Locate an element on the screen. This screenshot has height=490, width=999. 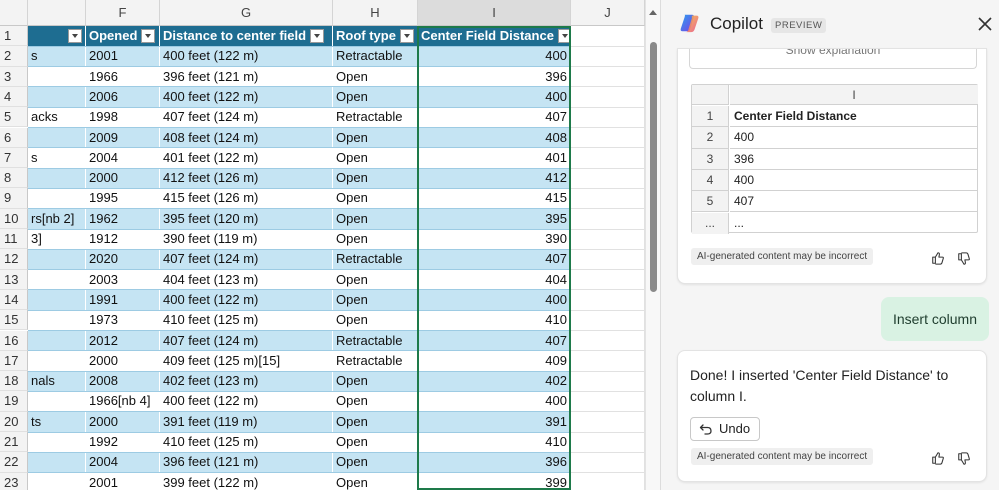
column-header-h: H is located at coordinates (375, 13).